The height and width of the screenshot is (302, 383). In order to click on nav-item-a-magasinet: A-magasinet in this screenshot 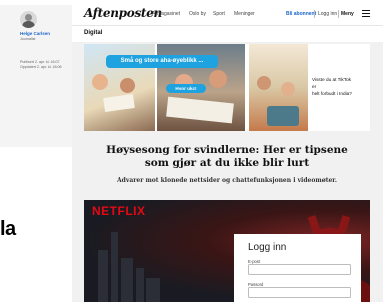, I will do `click(166, 14)`.